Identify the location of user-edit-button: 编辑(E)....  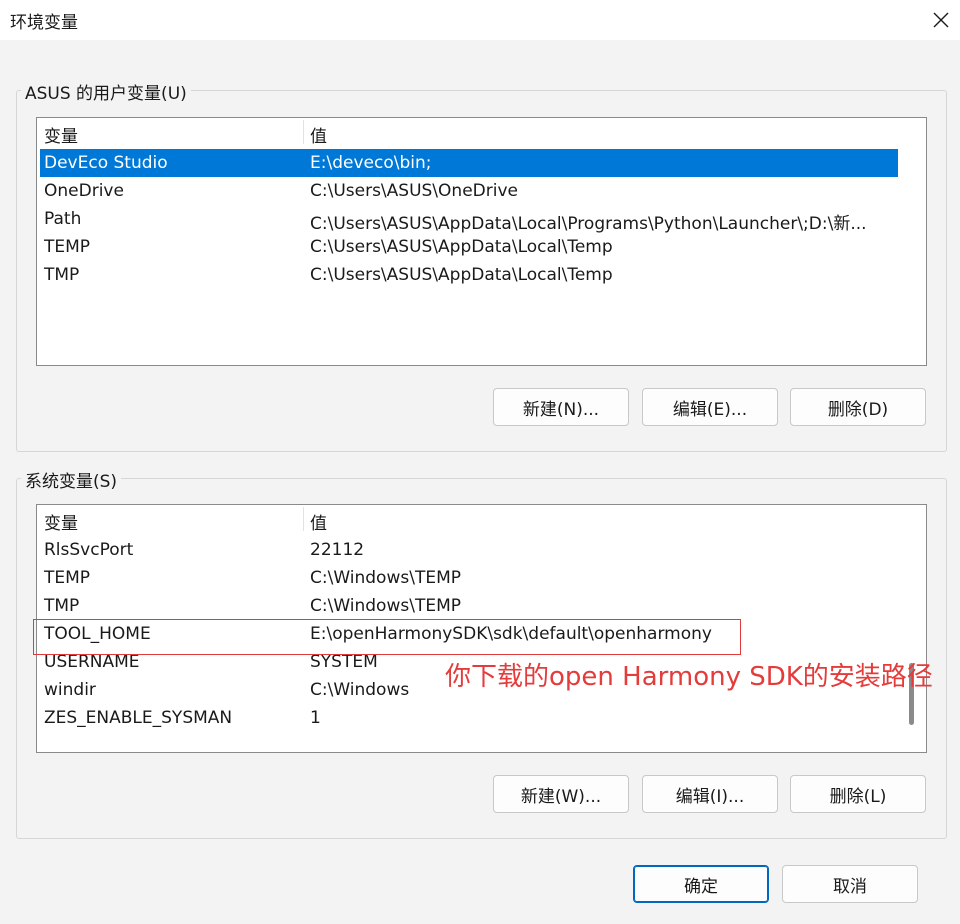
(710, 407).